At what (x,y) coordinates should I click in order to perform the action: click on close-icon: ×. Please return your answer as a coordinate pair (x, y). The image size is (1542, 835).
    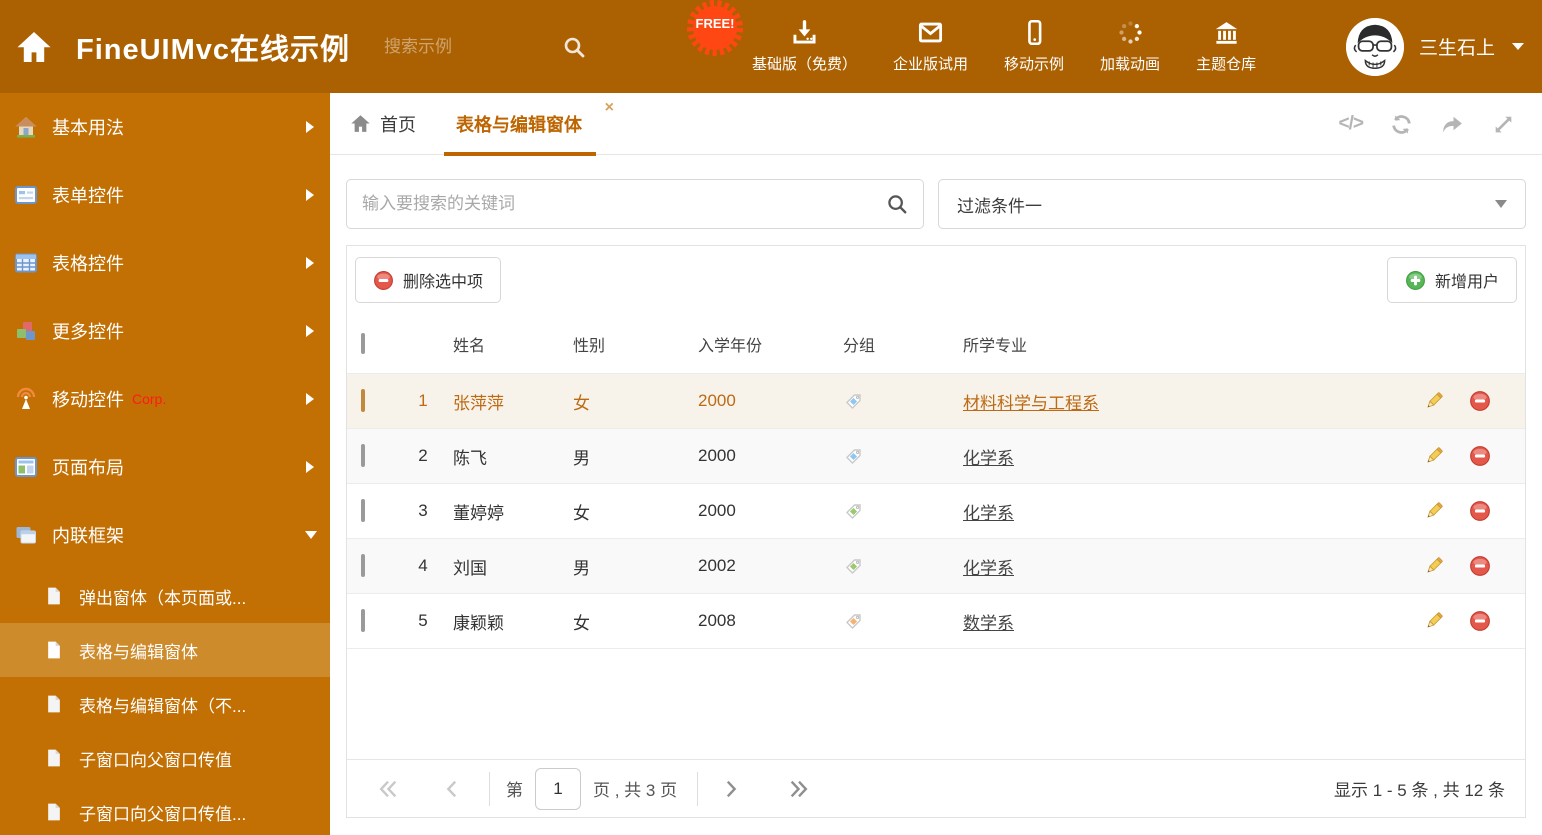
    Looking at the image, I should click on (609, 107).